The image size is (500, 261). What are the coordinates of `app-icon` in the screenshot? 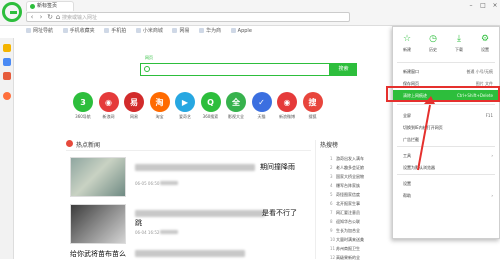 It's located at (7, 76).